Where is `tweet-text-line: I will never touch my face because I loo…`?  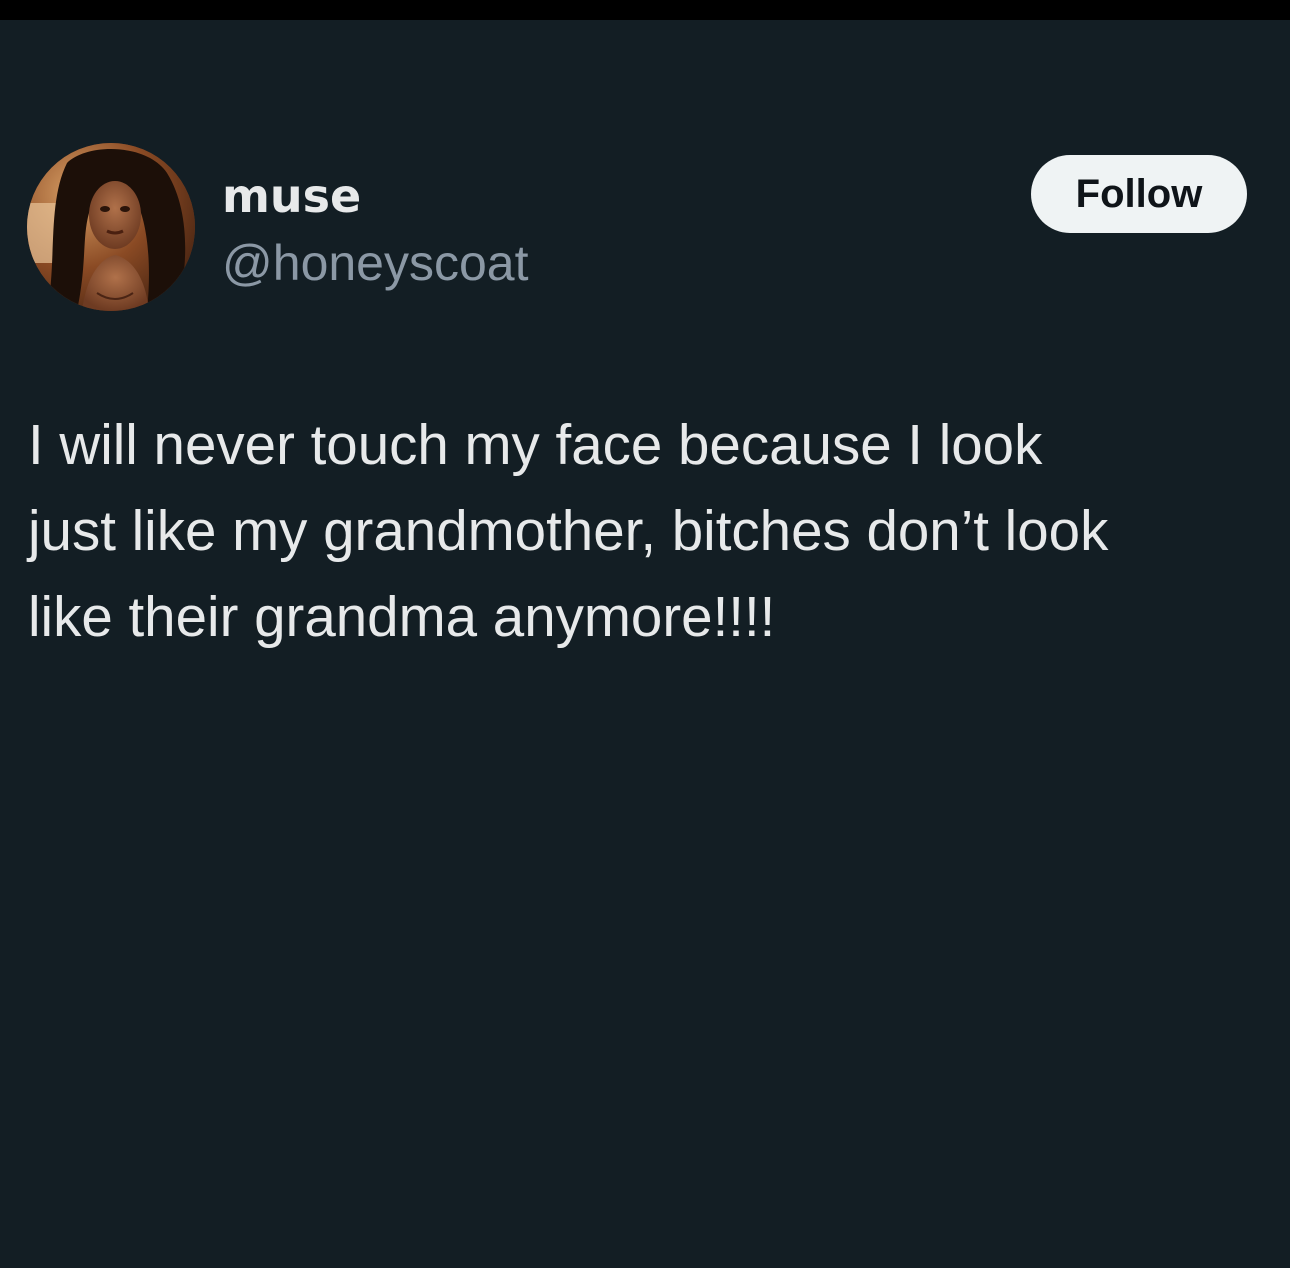 tweet-text-line: I will never touch my face because I loo… is located at coordinates (535, 444).